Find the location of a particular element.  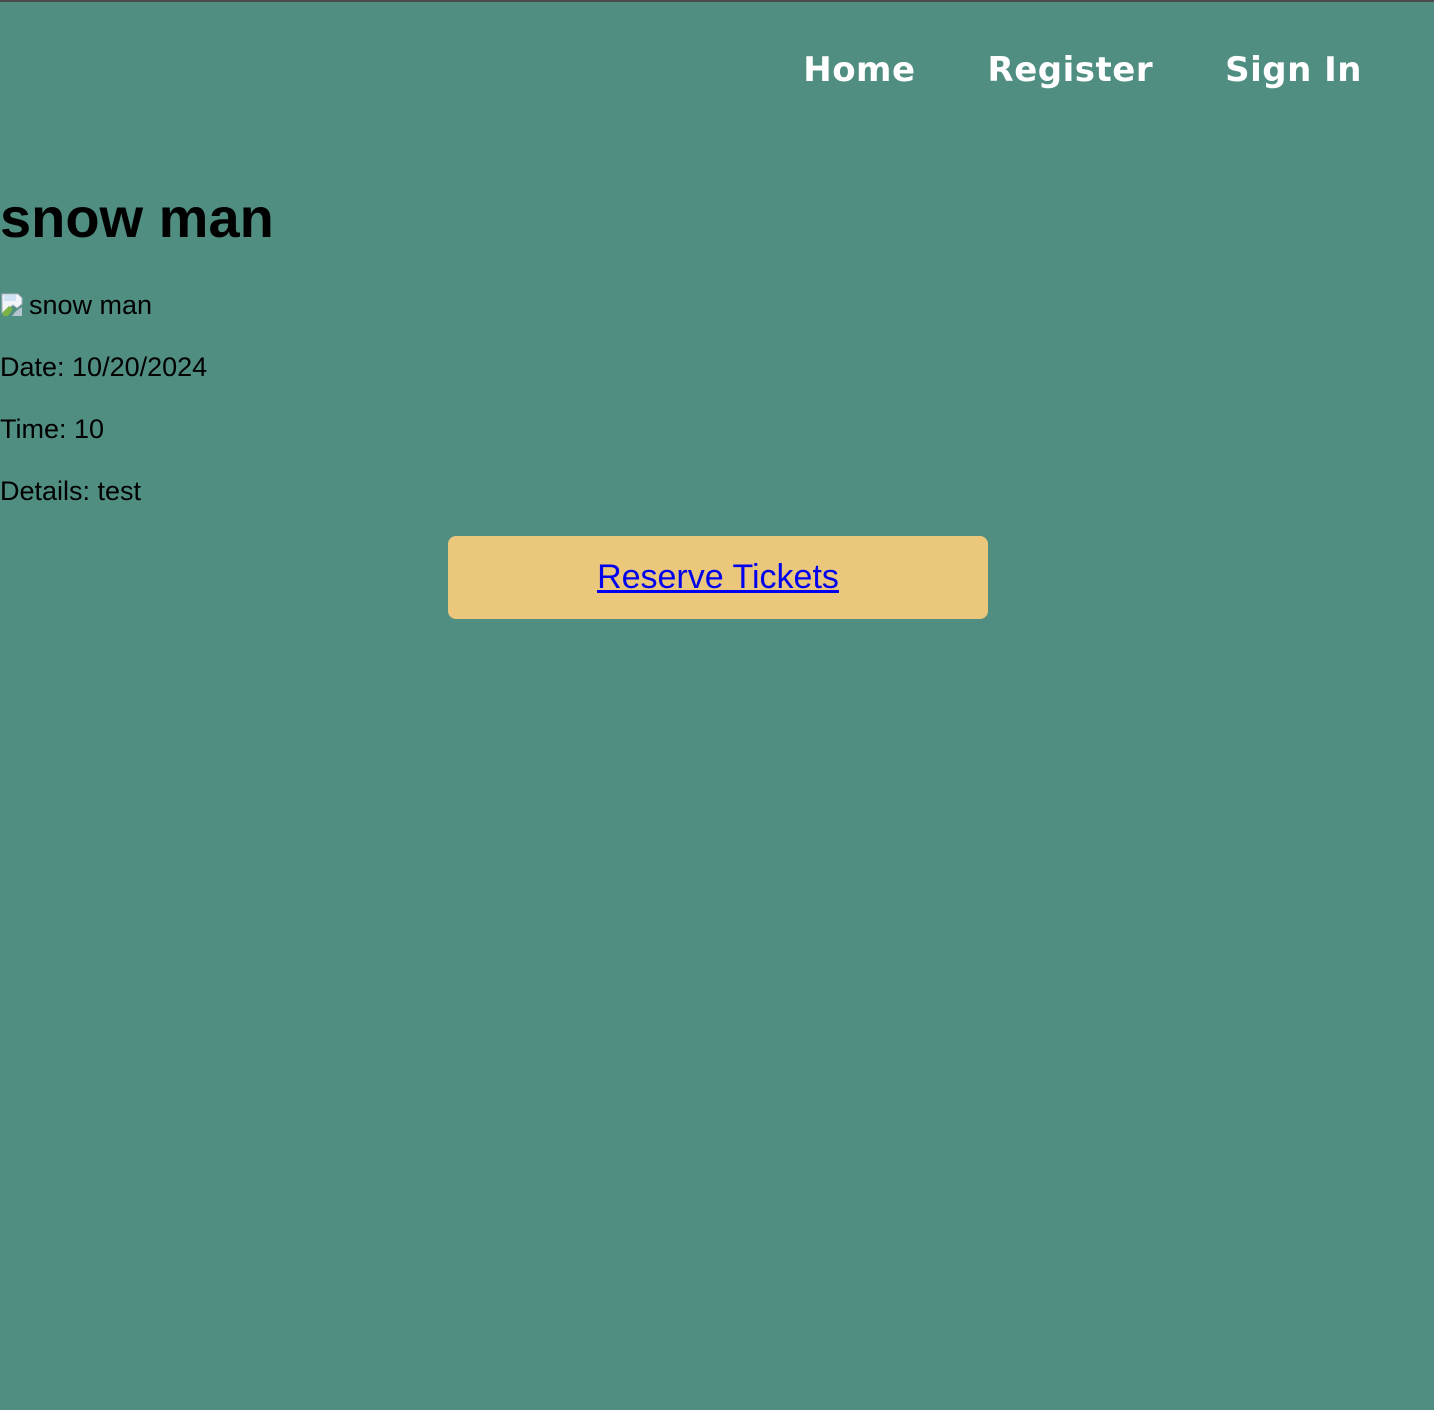

event-time: Time: 10 is located at coordinates (52, 429).